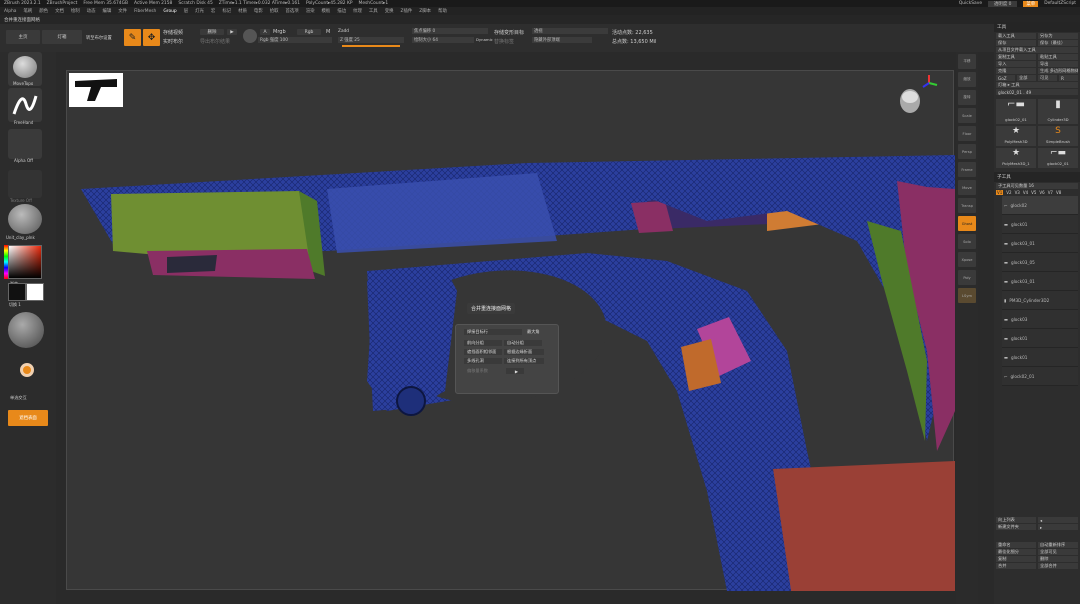 This screenshot has width=1080, height=604. What do you see at coordinates (1008, 192) in the screenshot?
I see `visibility-set: V2` at bounding box center [1008, 192].